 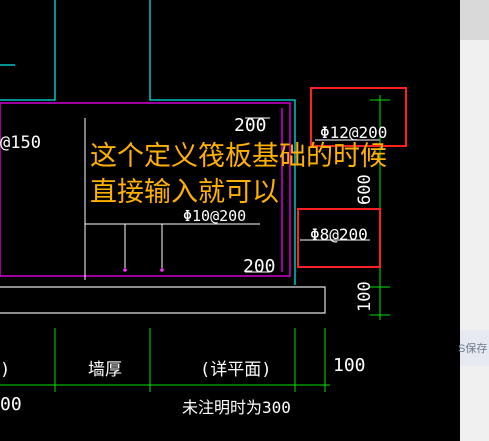 What do you see at coordinates (5, 370) in the screenshot?
I see `dim-left-partial-paren: )` at bounding box center [5, 370].